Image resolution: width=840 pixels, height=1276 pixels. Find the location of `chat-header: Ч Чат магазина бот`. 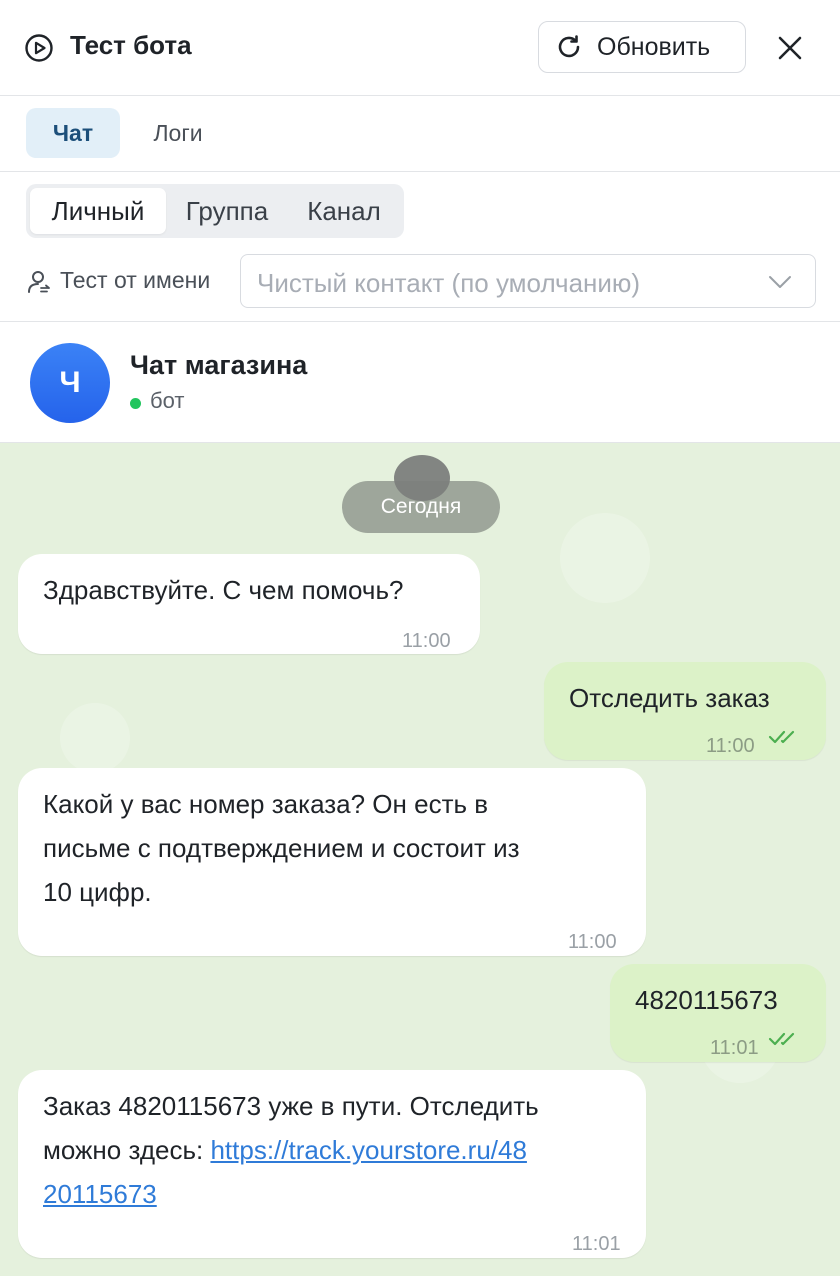

chat-header: Ч Чат магазина бот is located at coordinates (420, 382).